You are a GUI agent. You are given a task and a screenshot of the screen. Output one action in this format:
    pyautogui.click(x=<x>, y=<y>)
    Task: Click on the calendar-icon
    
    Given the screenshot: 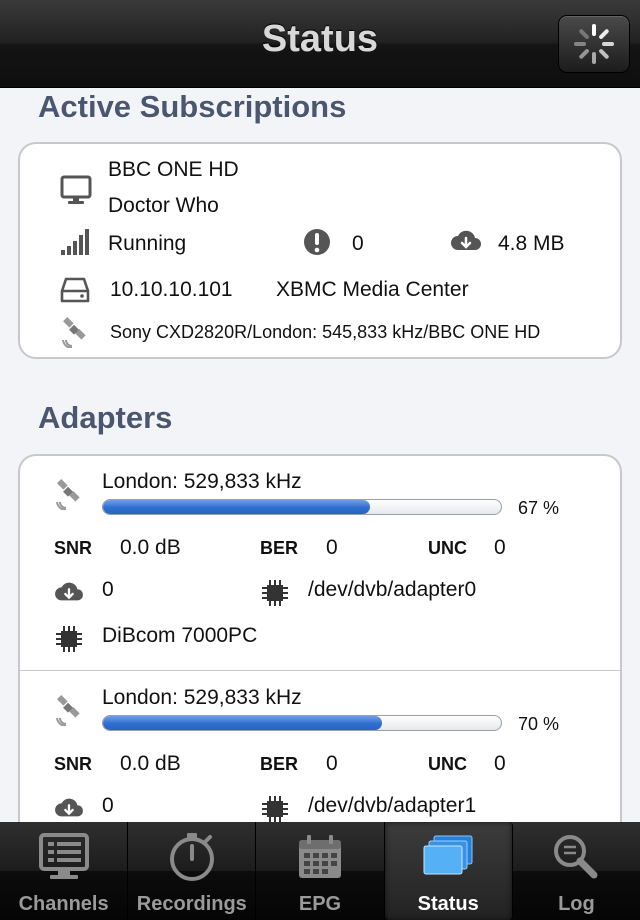 What is the action you would take?
    pyautogui.click(x=320, y=856)
    